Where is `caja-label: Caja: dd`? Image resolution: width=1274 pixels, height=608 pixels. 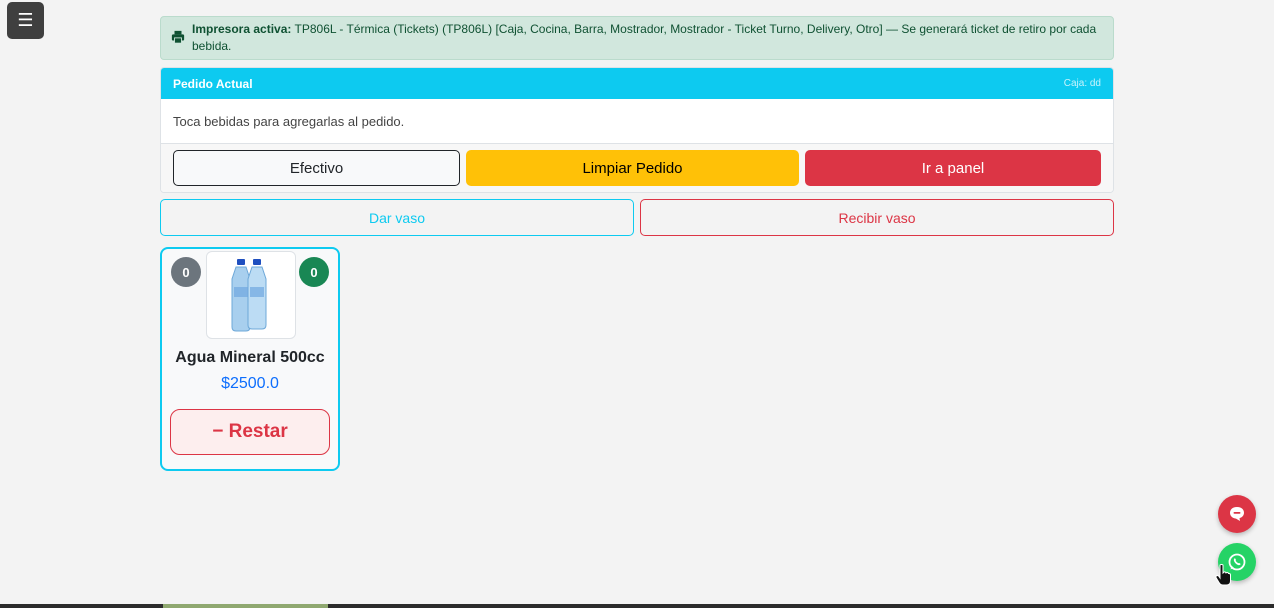 caja-label: Caja: dd is located at coordinates (1082, 83).